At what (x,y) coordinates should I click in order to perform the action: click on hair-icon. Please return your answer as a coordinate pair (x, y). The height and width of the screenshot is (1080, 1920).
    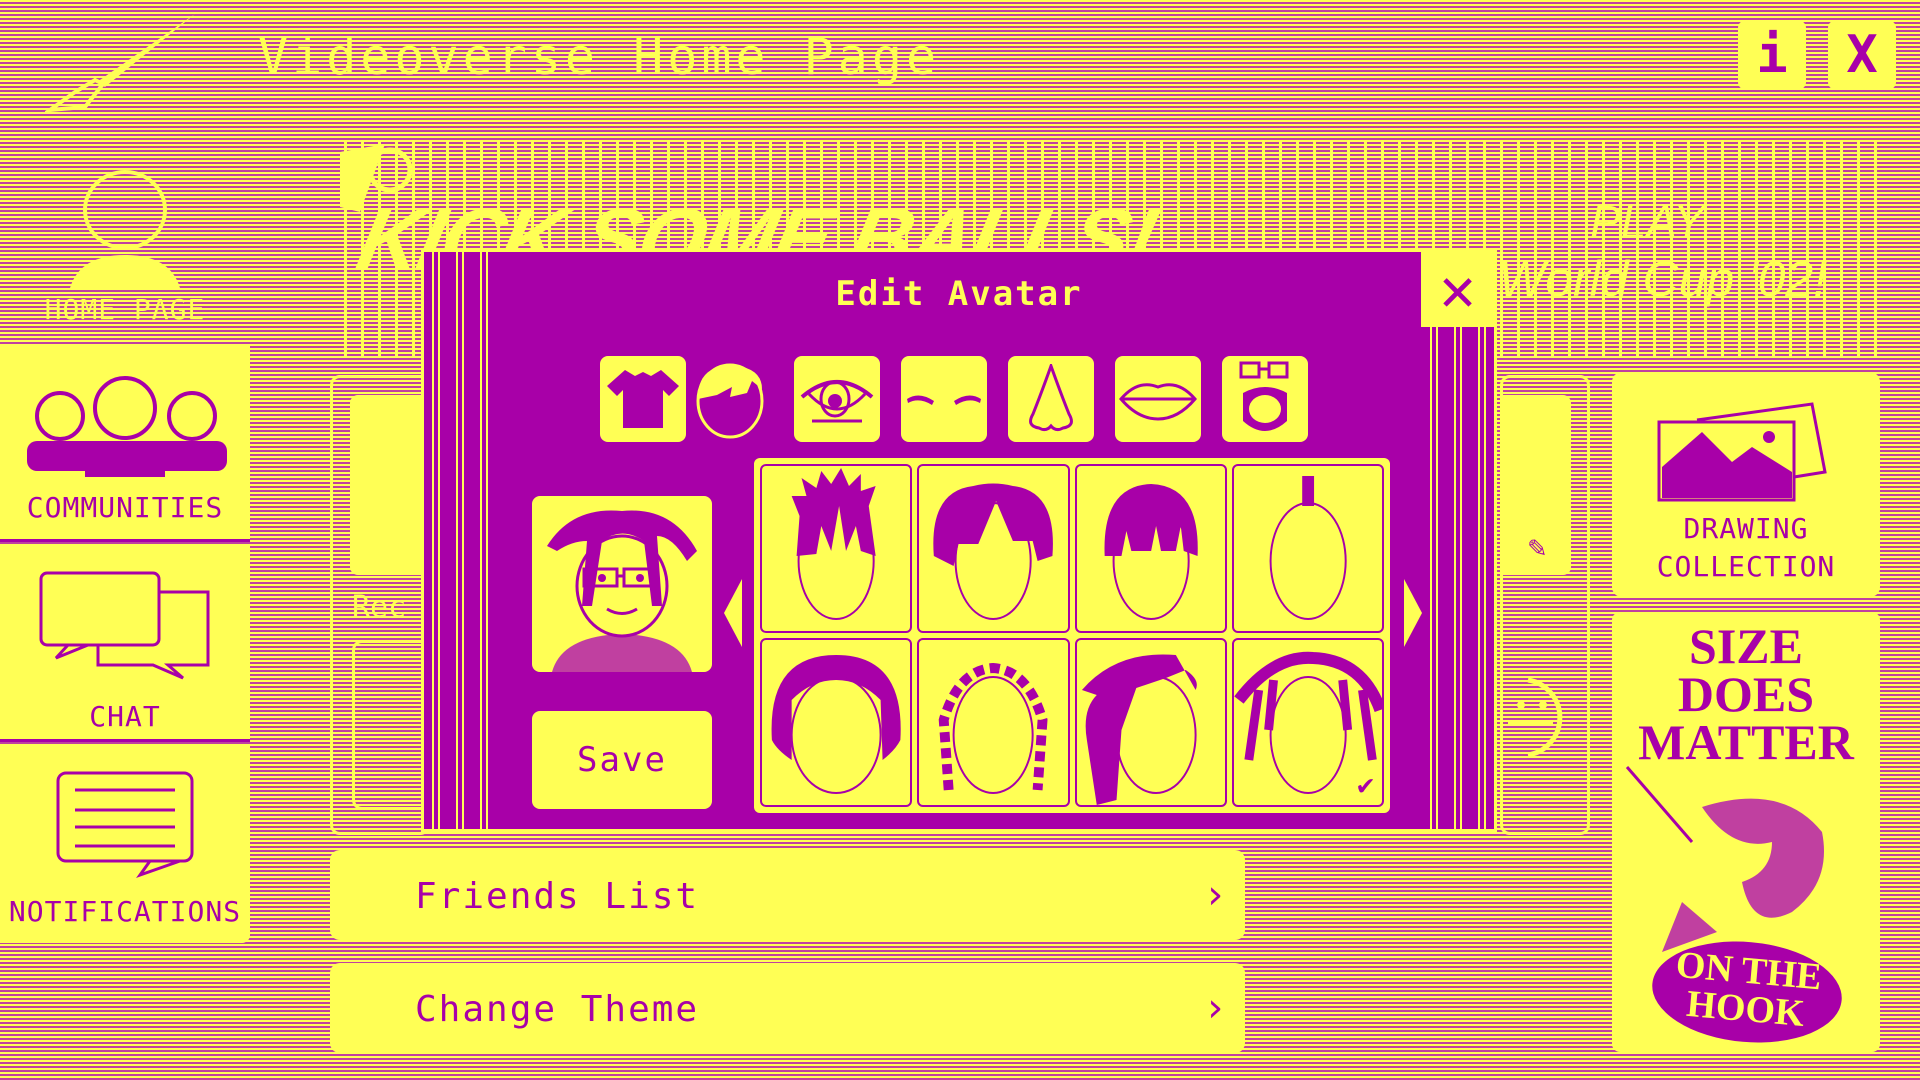
    Looking at the image, I should click on (730, 401).